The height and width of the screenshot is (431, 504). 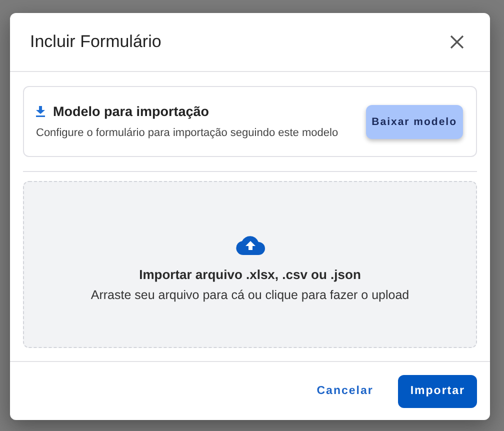 What do you see at coordinates (250, 295) in the screenshot?
I see `dropzone-hint: Arraste seu arquivo para cá ou clique para fazer o upload` at bounding box center [250, 295].